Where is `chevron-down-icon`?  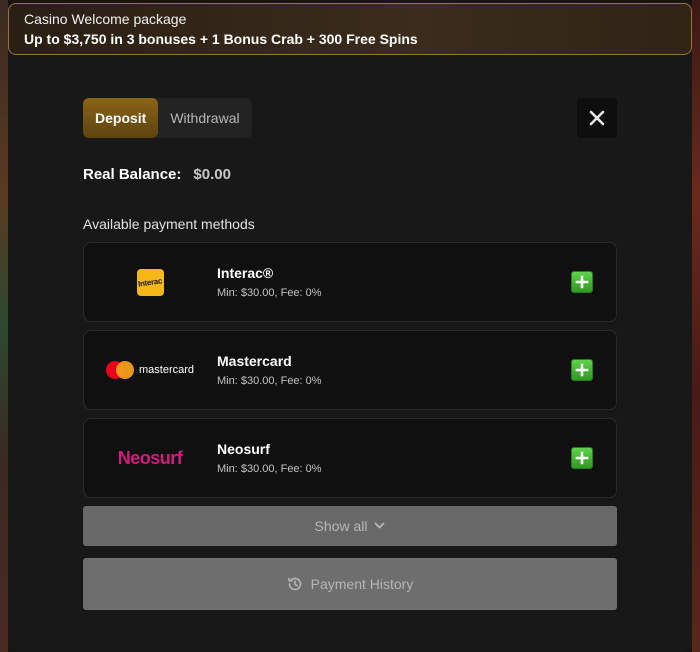 chevron-down-icon is located at coordinates (380, 525).